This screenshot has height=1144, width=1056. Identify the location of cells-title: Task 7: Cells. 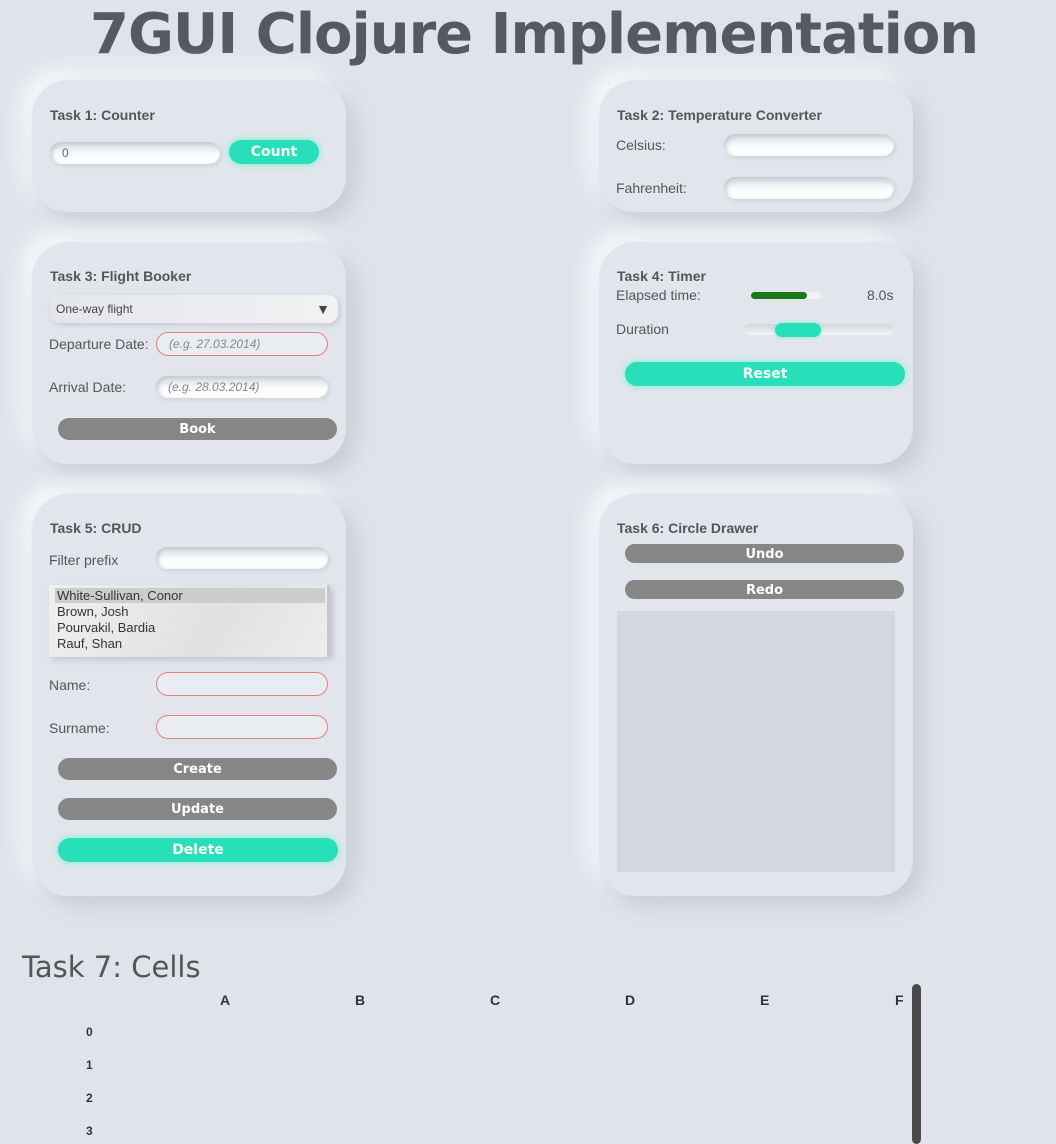
(111, 967).